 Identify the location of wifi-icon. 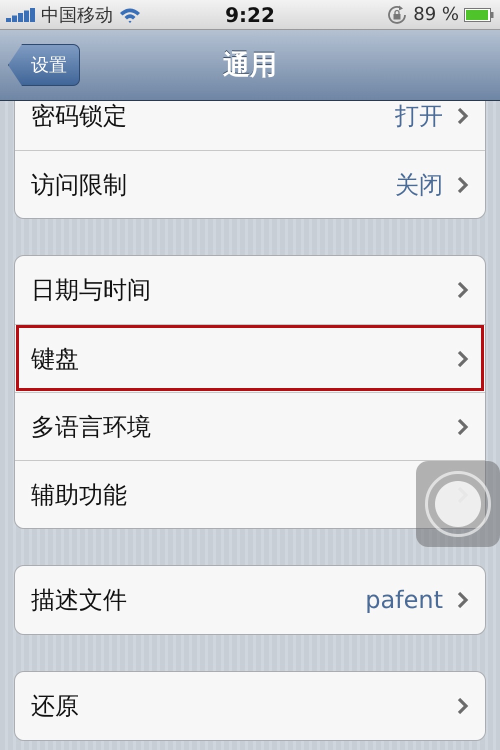
(130, 15).